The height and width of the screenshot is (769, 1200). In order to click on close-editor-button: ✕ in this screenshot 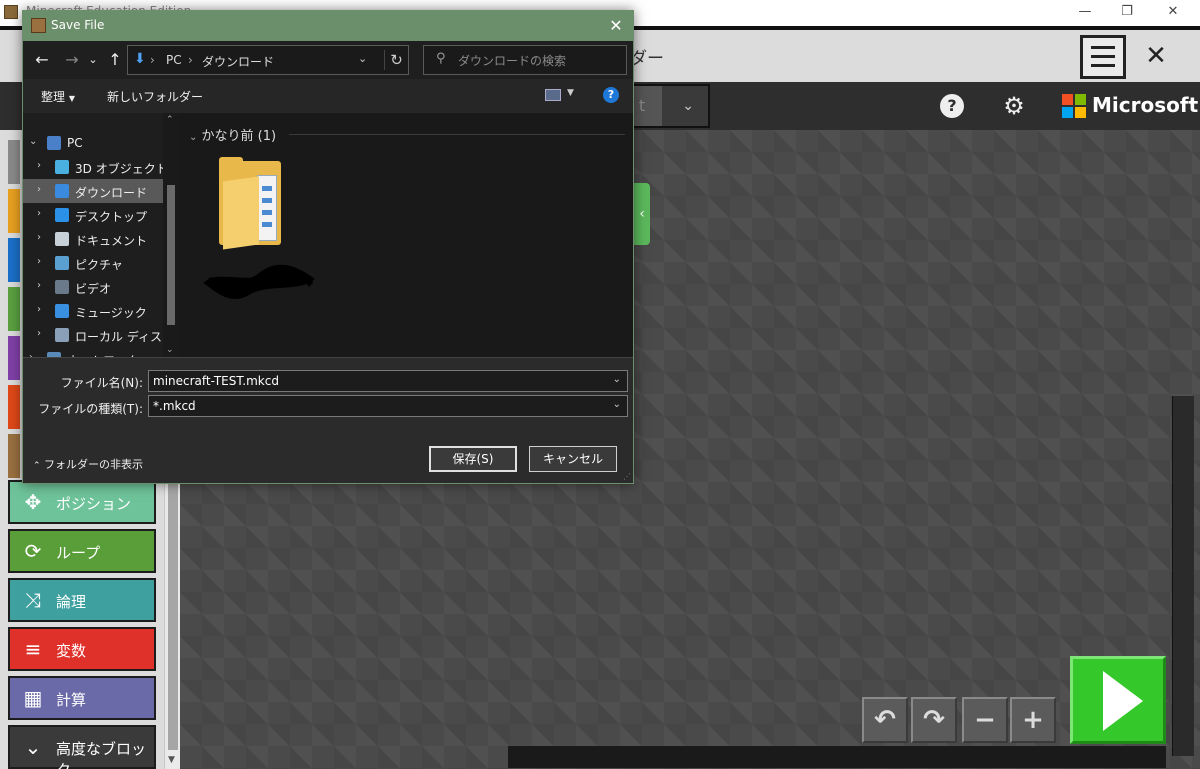, I will do `click(1156, 56)`.